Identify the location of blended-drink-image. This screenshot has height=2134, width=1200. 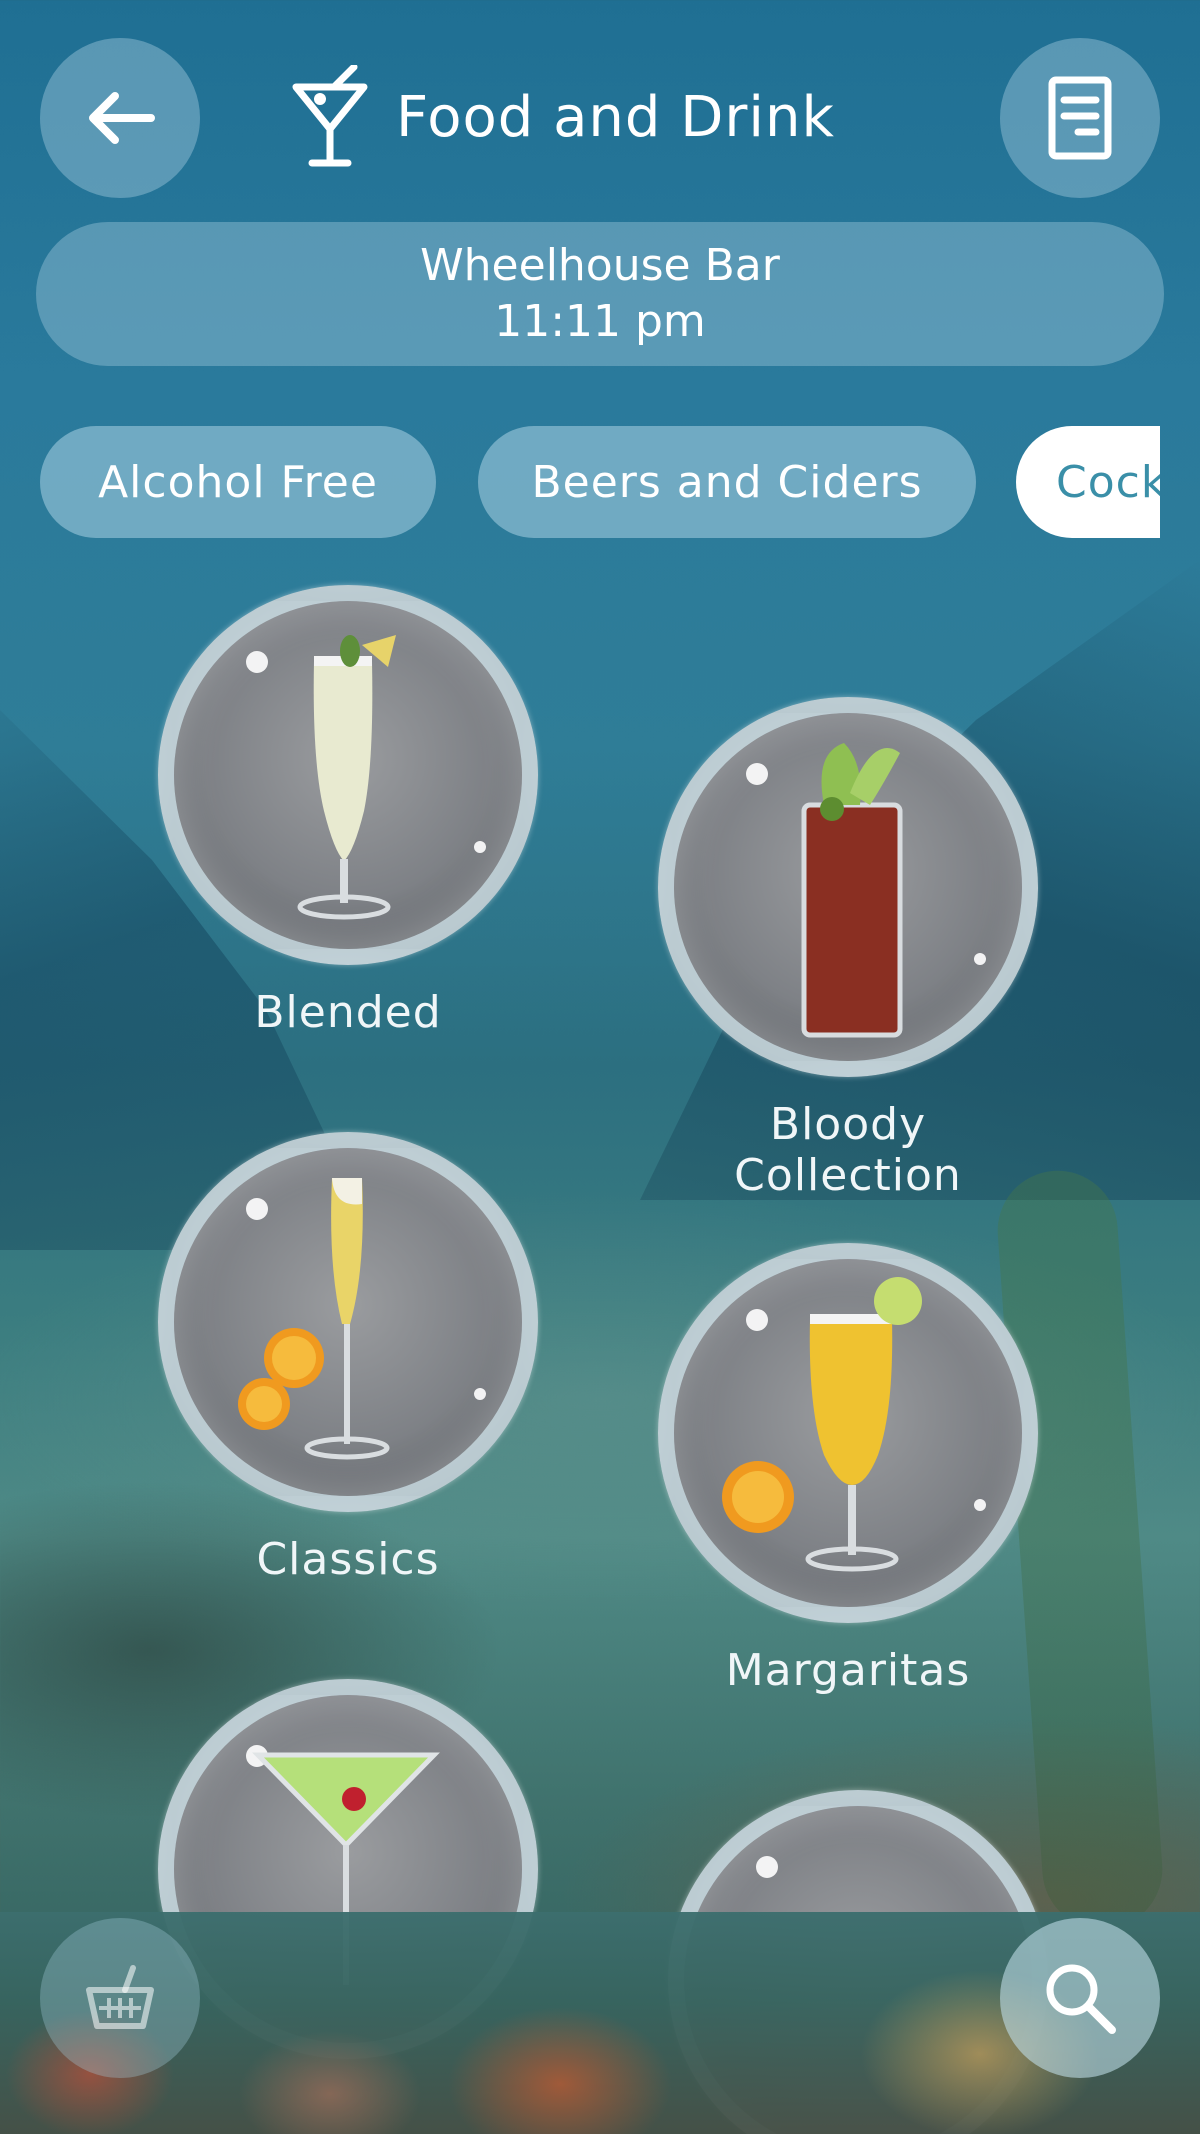
(348, 775).